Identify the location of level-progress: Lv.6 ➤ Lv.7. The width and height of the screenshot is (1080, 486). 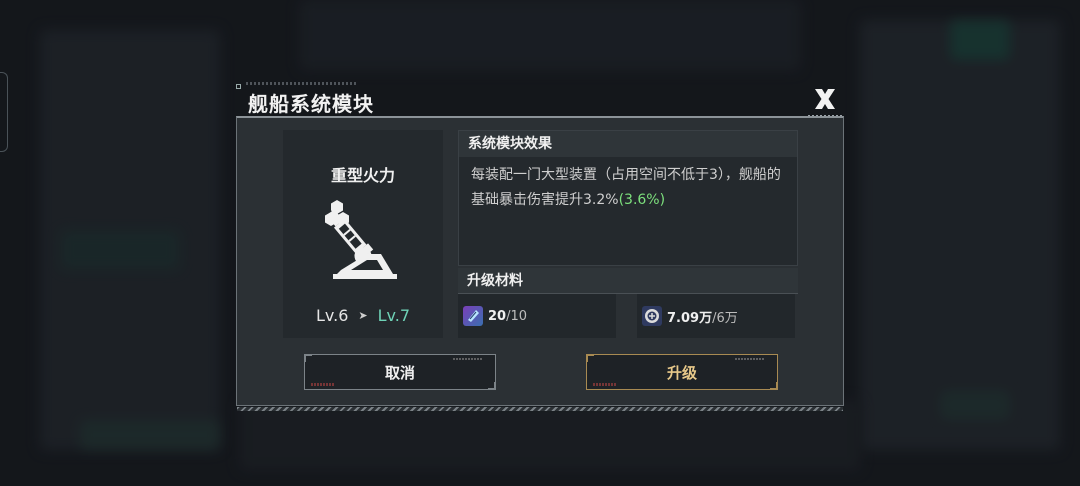
(363, 315).